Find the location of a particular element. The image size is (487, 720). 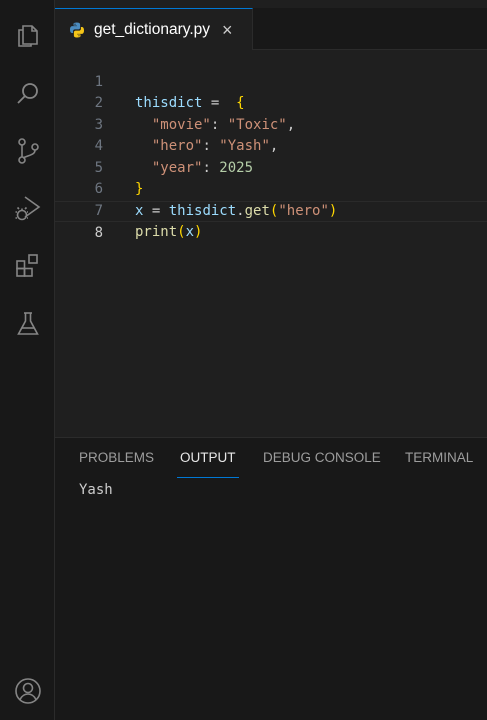

code-line: 2 "movie": "Toxic", is located at coordinates (271, 102).